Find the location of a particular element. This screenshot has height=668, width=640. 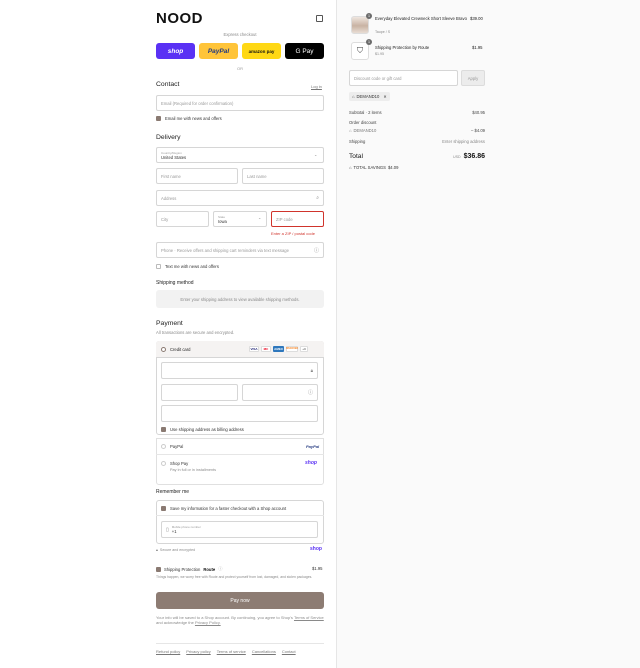

total-savings-value: $4.09 is located at coordinates (393, 167).